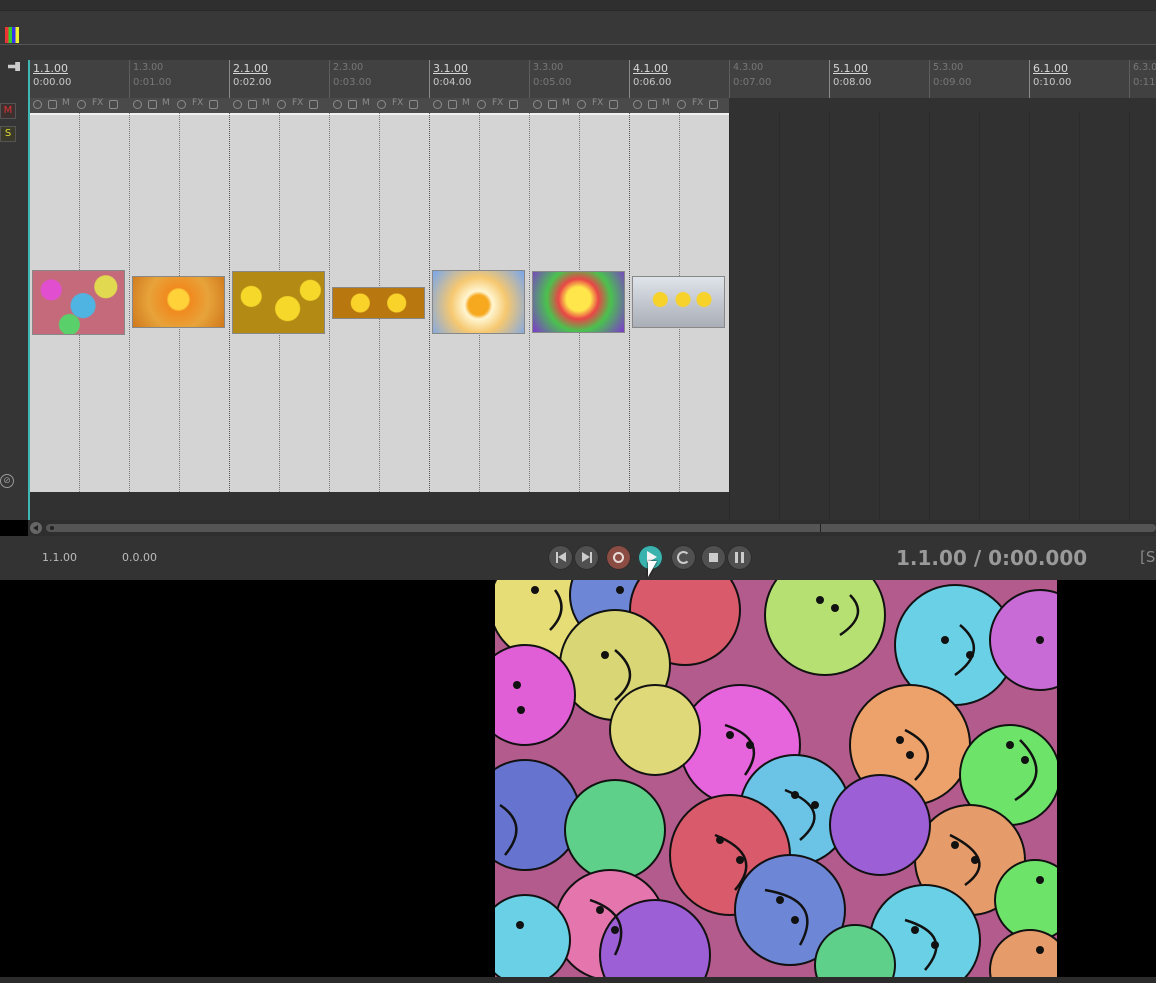 This screenshot has width=1156, height=983. What do you see at coordinates (8, 134) in the screenshot?
I see `solo-button: S` at bounding box center [8, 134].